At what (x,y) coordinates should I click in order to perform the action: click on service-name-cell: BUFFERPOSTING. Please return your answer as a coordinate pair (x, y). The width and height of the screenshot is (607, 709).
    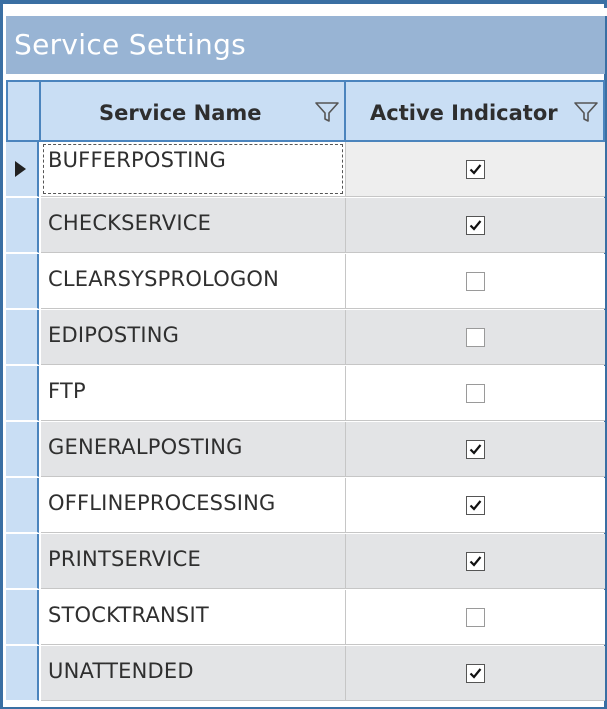
    Looking at the image, I should click on (193, 169).